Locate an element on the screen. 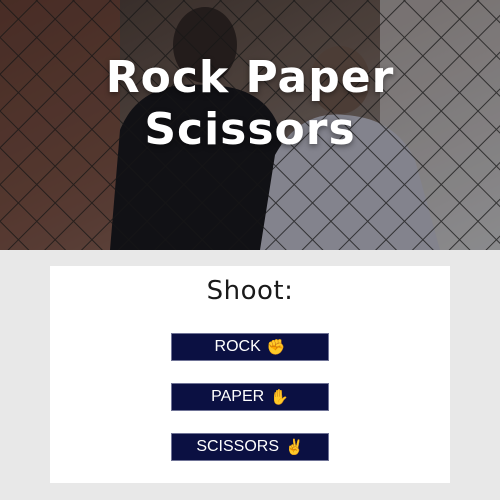  rock-button: ROCK ✊ is located at coordinates (250, 347).